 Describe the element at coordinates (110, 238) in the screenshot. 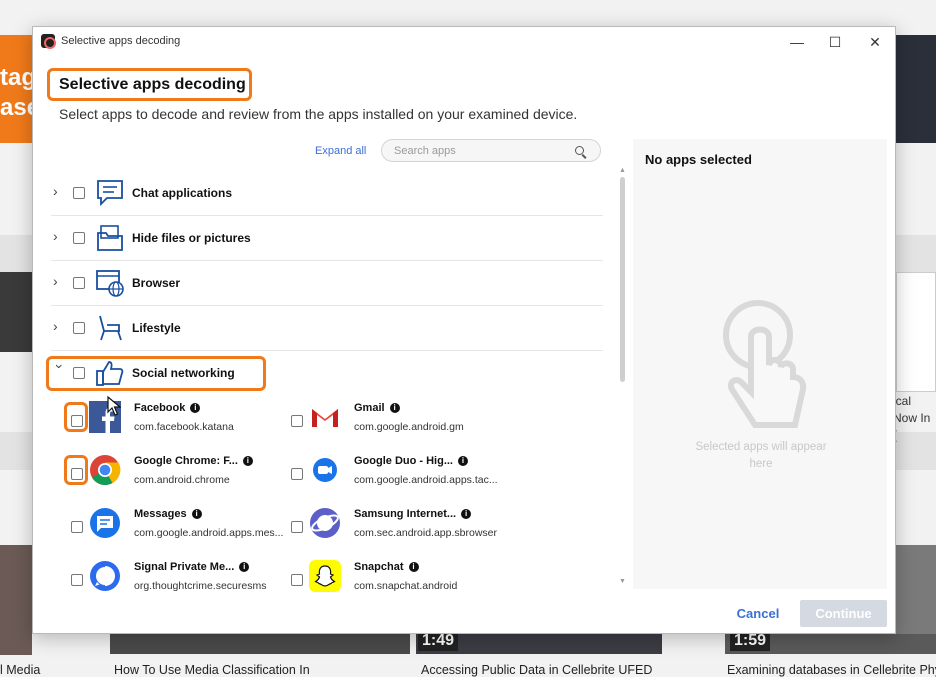

I see `folder-icon` at that location.